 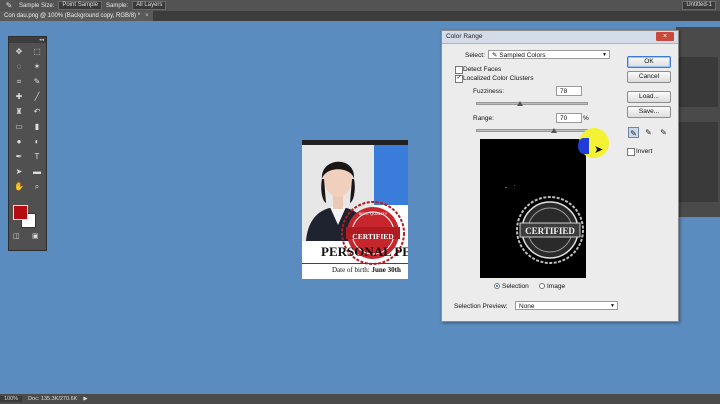 What do you see at coordinates (631, 152) in the screenshot?
I see `invert-checkbox` at bounding box center [631, 152].